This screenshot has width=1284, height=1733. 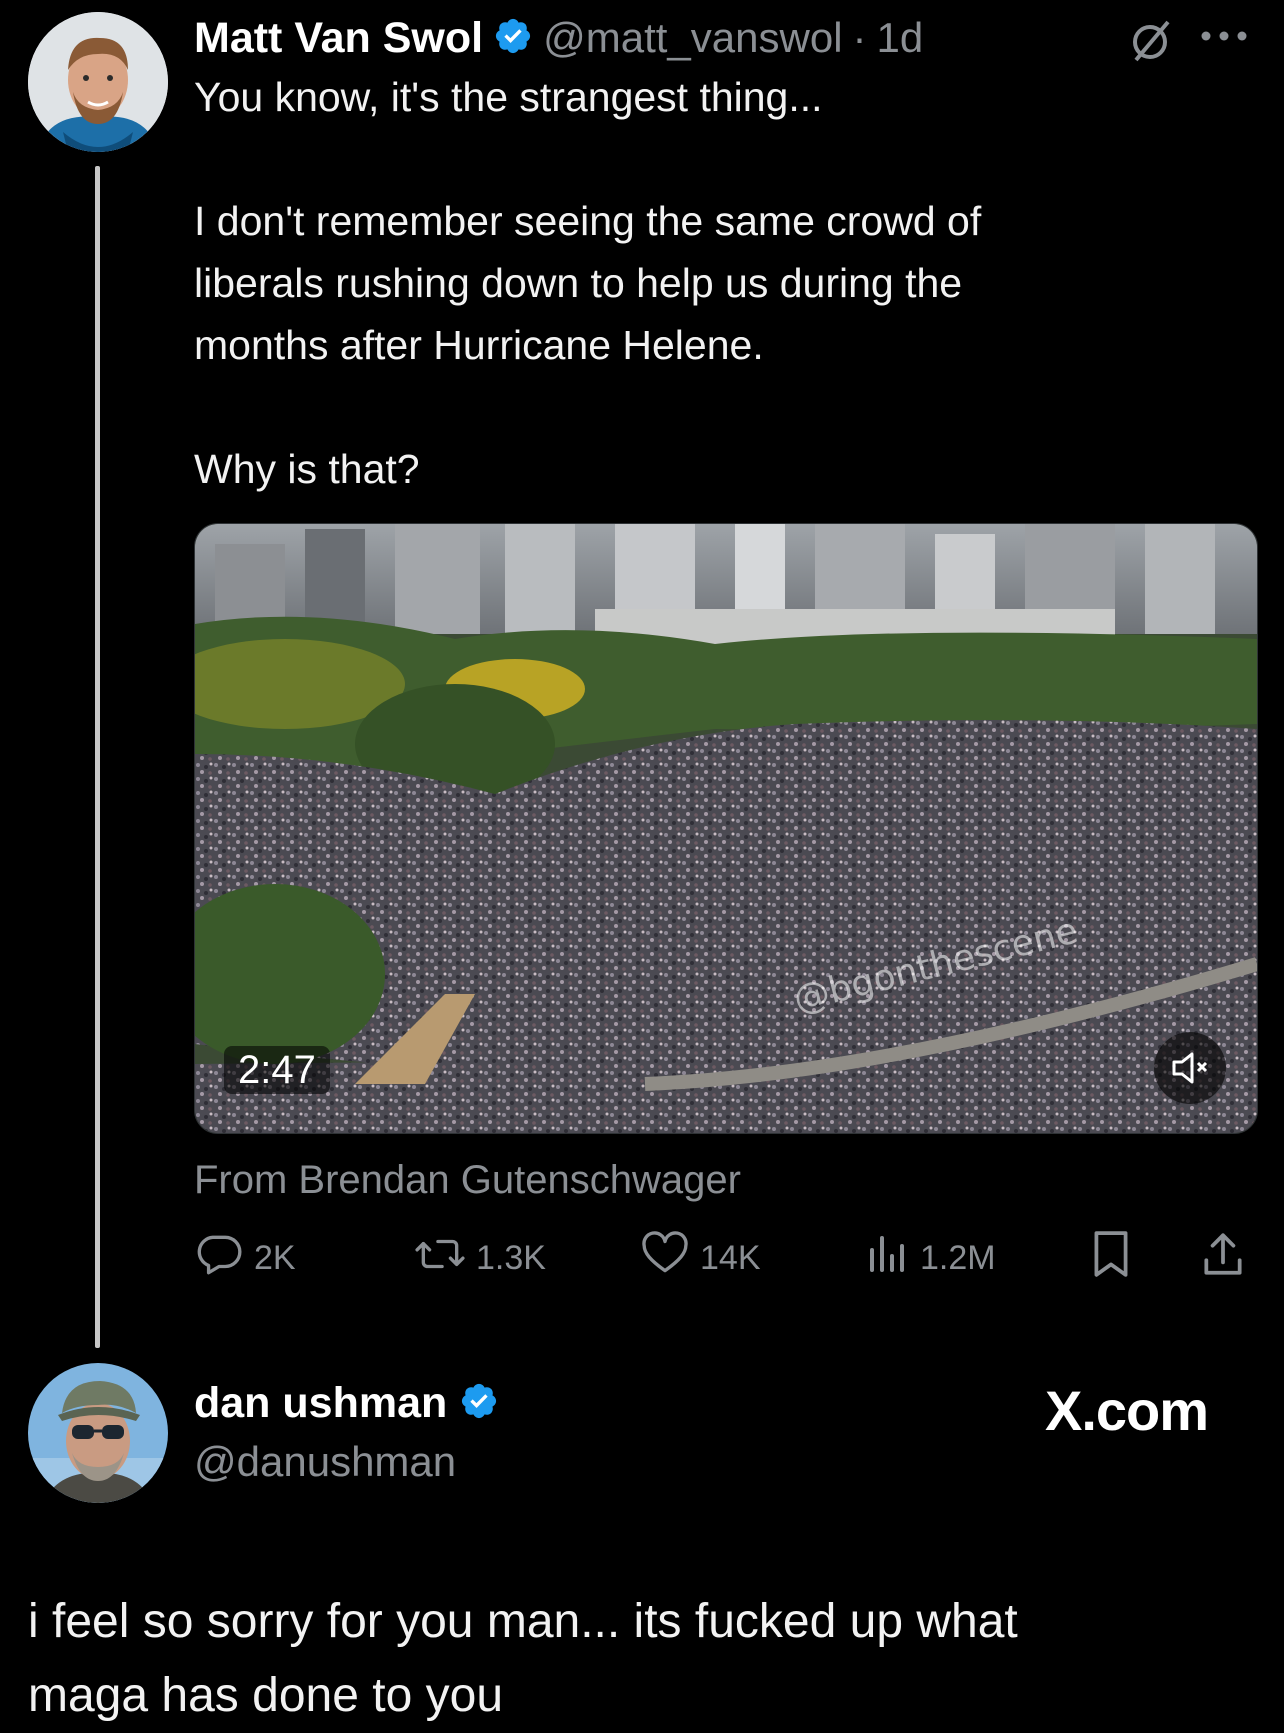 I want to click on mute-icon, so click(x=1190, y=1068).